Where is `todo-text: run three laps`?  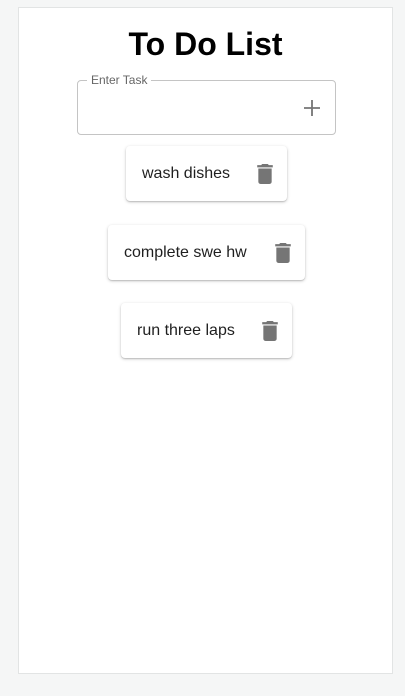
todo-text: run three laps is located at coordinates (186, 330).